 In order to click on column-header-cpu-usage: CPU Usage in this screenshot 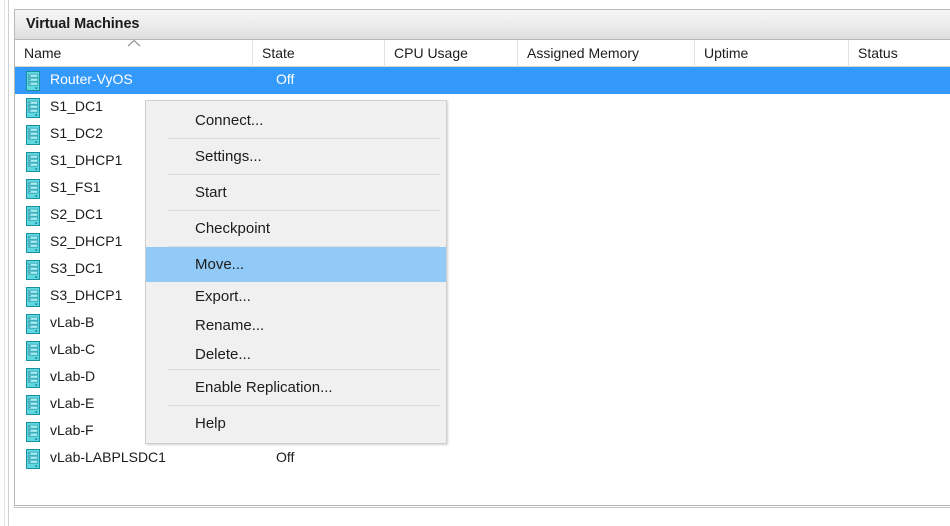, I will do `click(451, 53)`.